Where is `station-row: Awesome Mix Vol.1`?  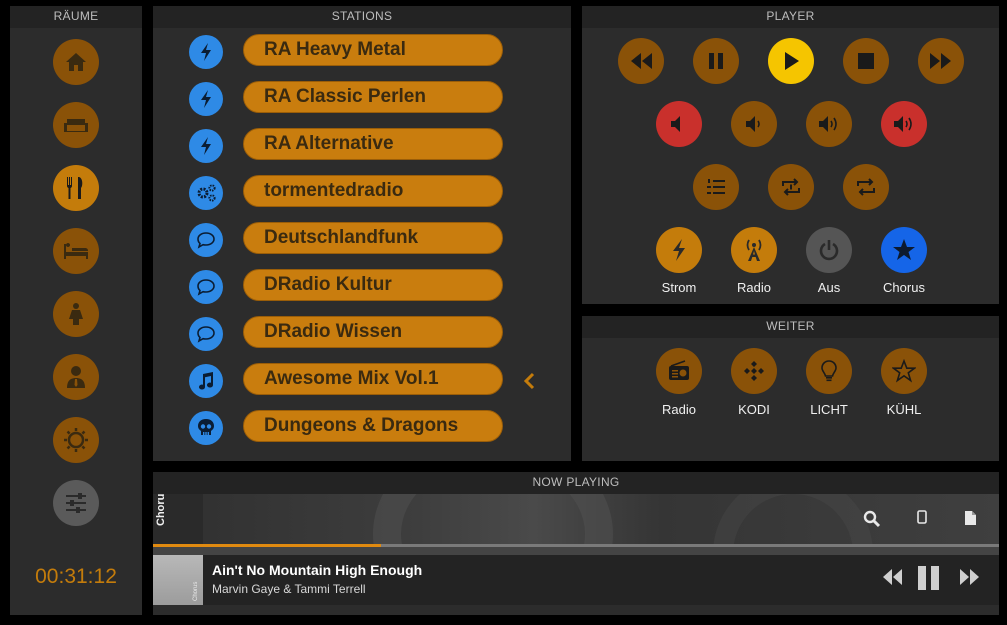
station-row: Awesome Mix Vol.1 is located at coordinates (362, 380).